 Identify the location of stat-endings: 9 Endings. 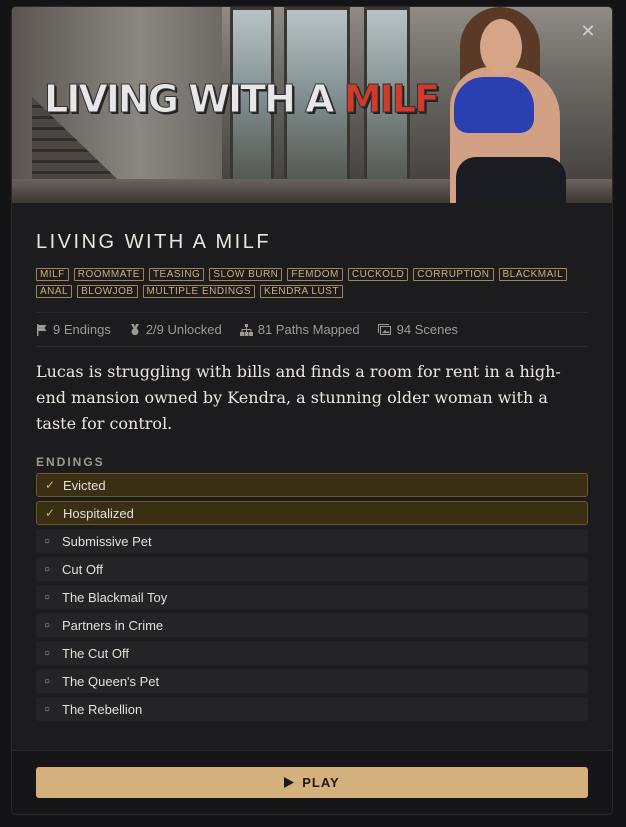
(73, 329).